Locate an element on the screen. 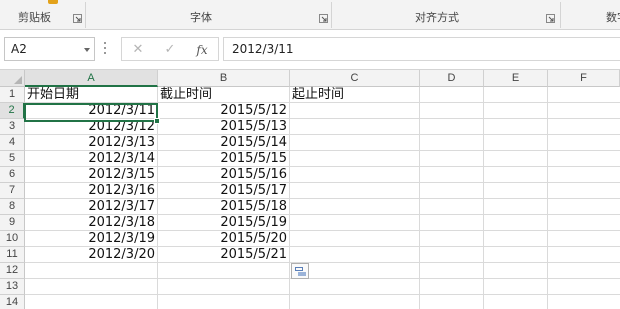 Image resolution: width=620 pixels, height=309 pixels. active-cell-border is located at coordinates (91, 112).